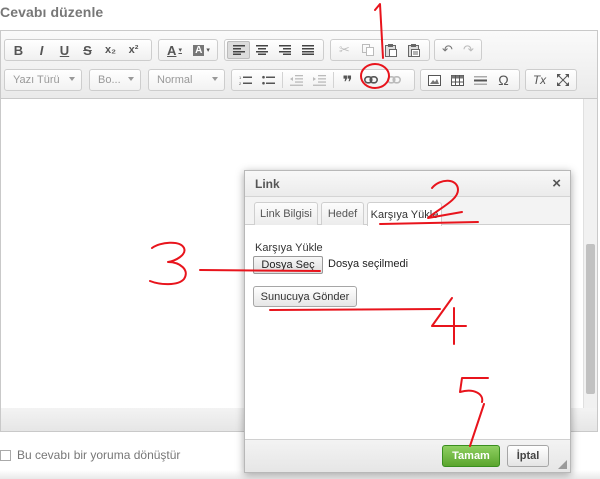 The image size is (600, 479). I want to click on annotation-circle-link, so click(375, 76).